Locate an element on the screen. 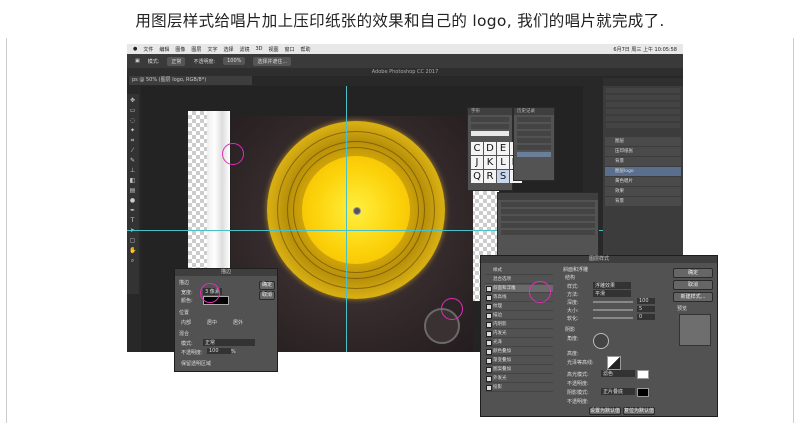 The height and width of the screenshot is (423, 800). soften-slider is located at coordinates (613, 318).